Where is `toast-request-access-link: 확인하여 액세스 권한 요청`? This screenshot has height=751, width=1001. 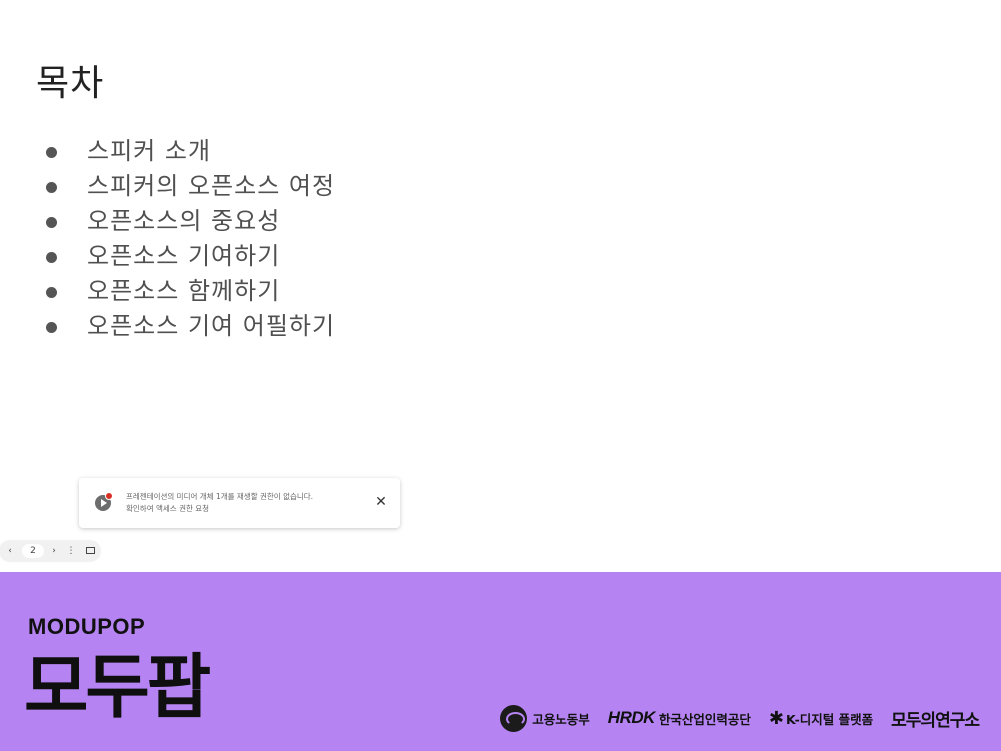
toast-request-access-link: 확인하여 액세스 권한 요청 is located at coordinates (219, 509).